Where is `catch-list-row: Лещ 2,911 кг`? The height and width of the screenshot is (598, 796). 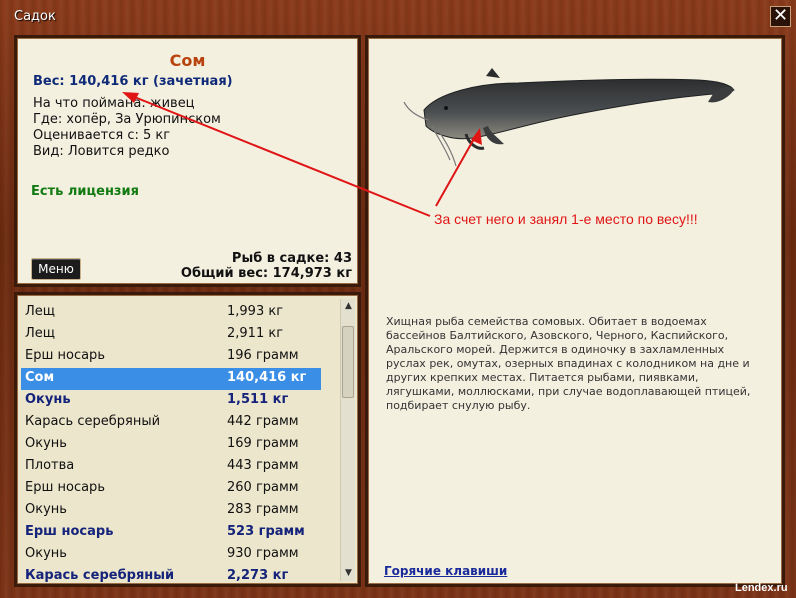
catch-list-row: Лещ 2,911 кг is located at coordinates (171, 335).